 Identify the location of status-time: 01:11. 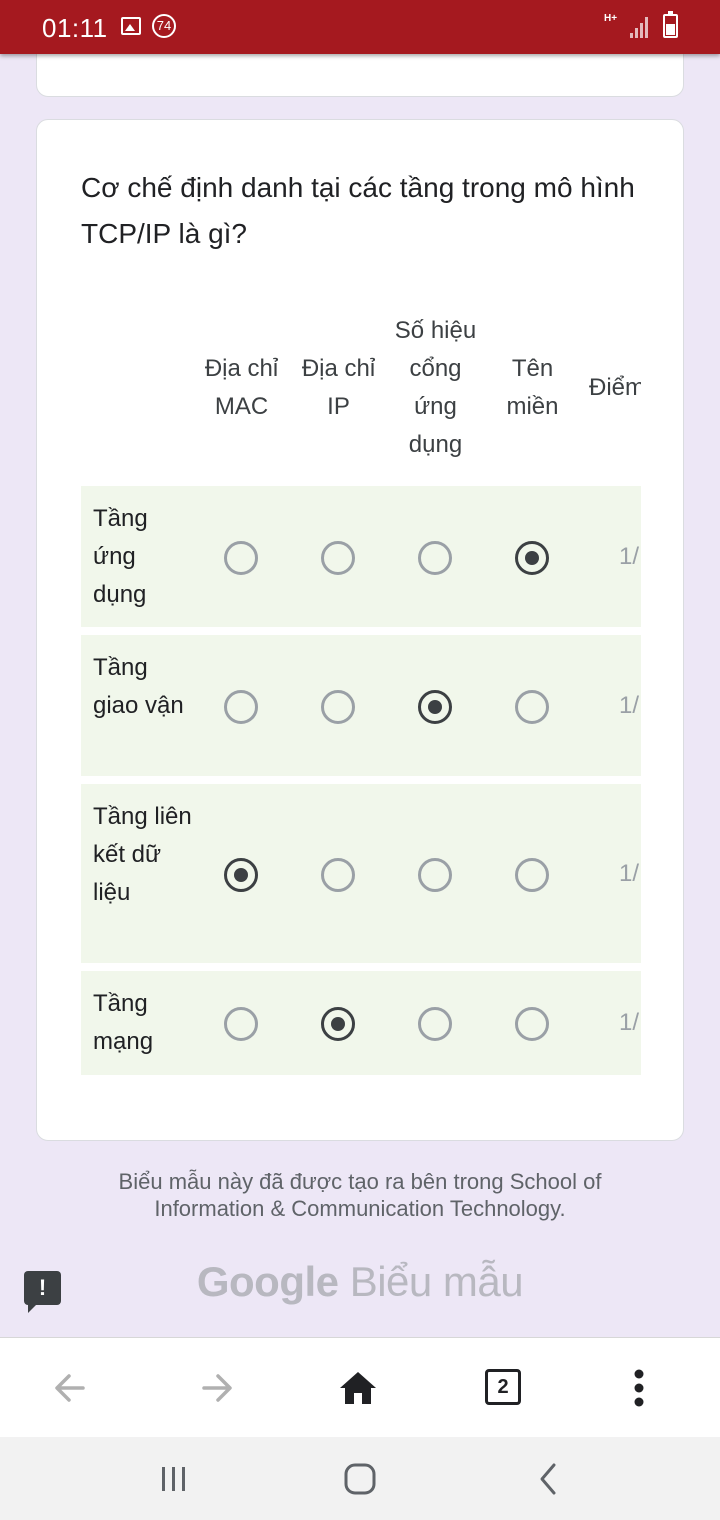
(75, 28).